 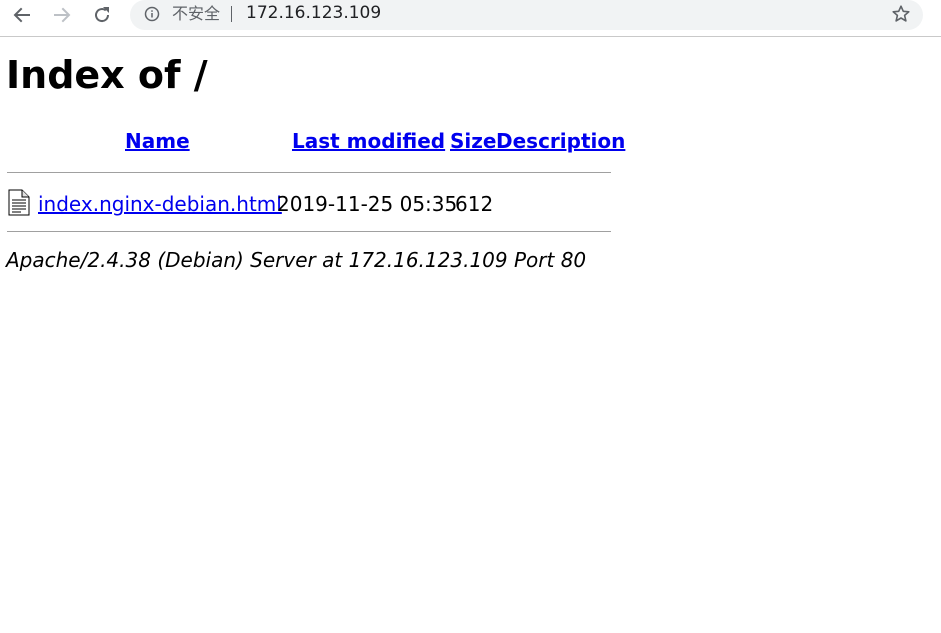 I want to click on arrow-right-icon, so click(x=62, y=15).